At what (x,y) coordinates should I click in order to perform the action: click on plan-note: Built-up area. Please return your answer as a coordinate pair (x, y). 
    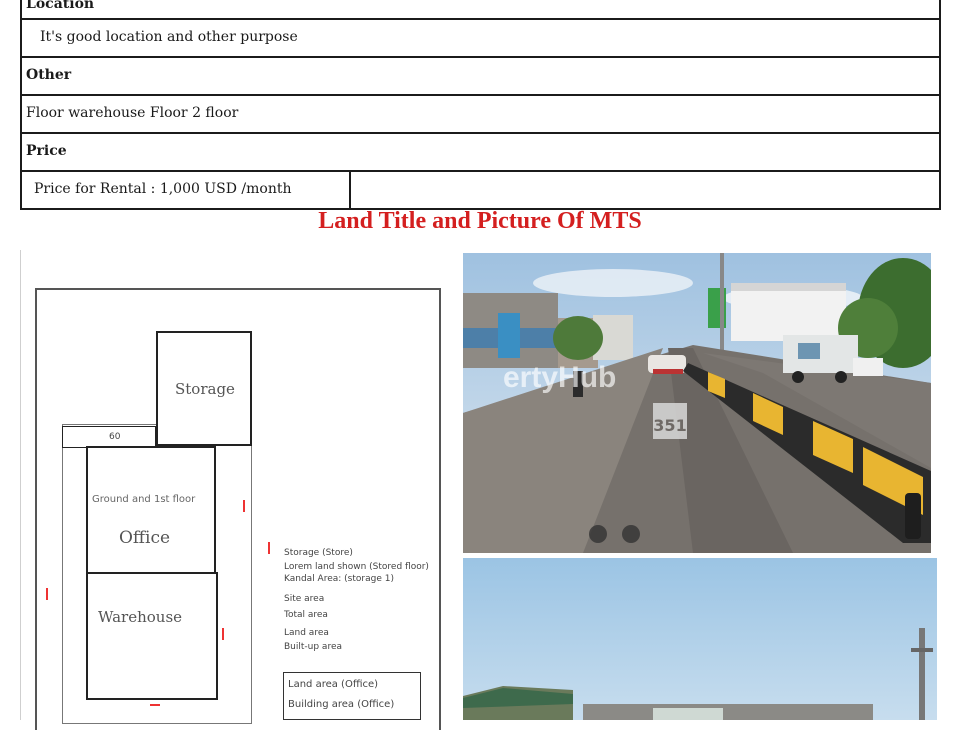
    Looking at the image, I should click on (313, 647).